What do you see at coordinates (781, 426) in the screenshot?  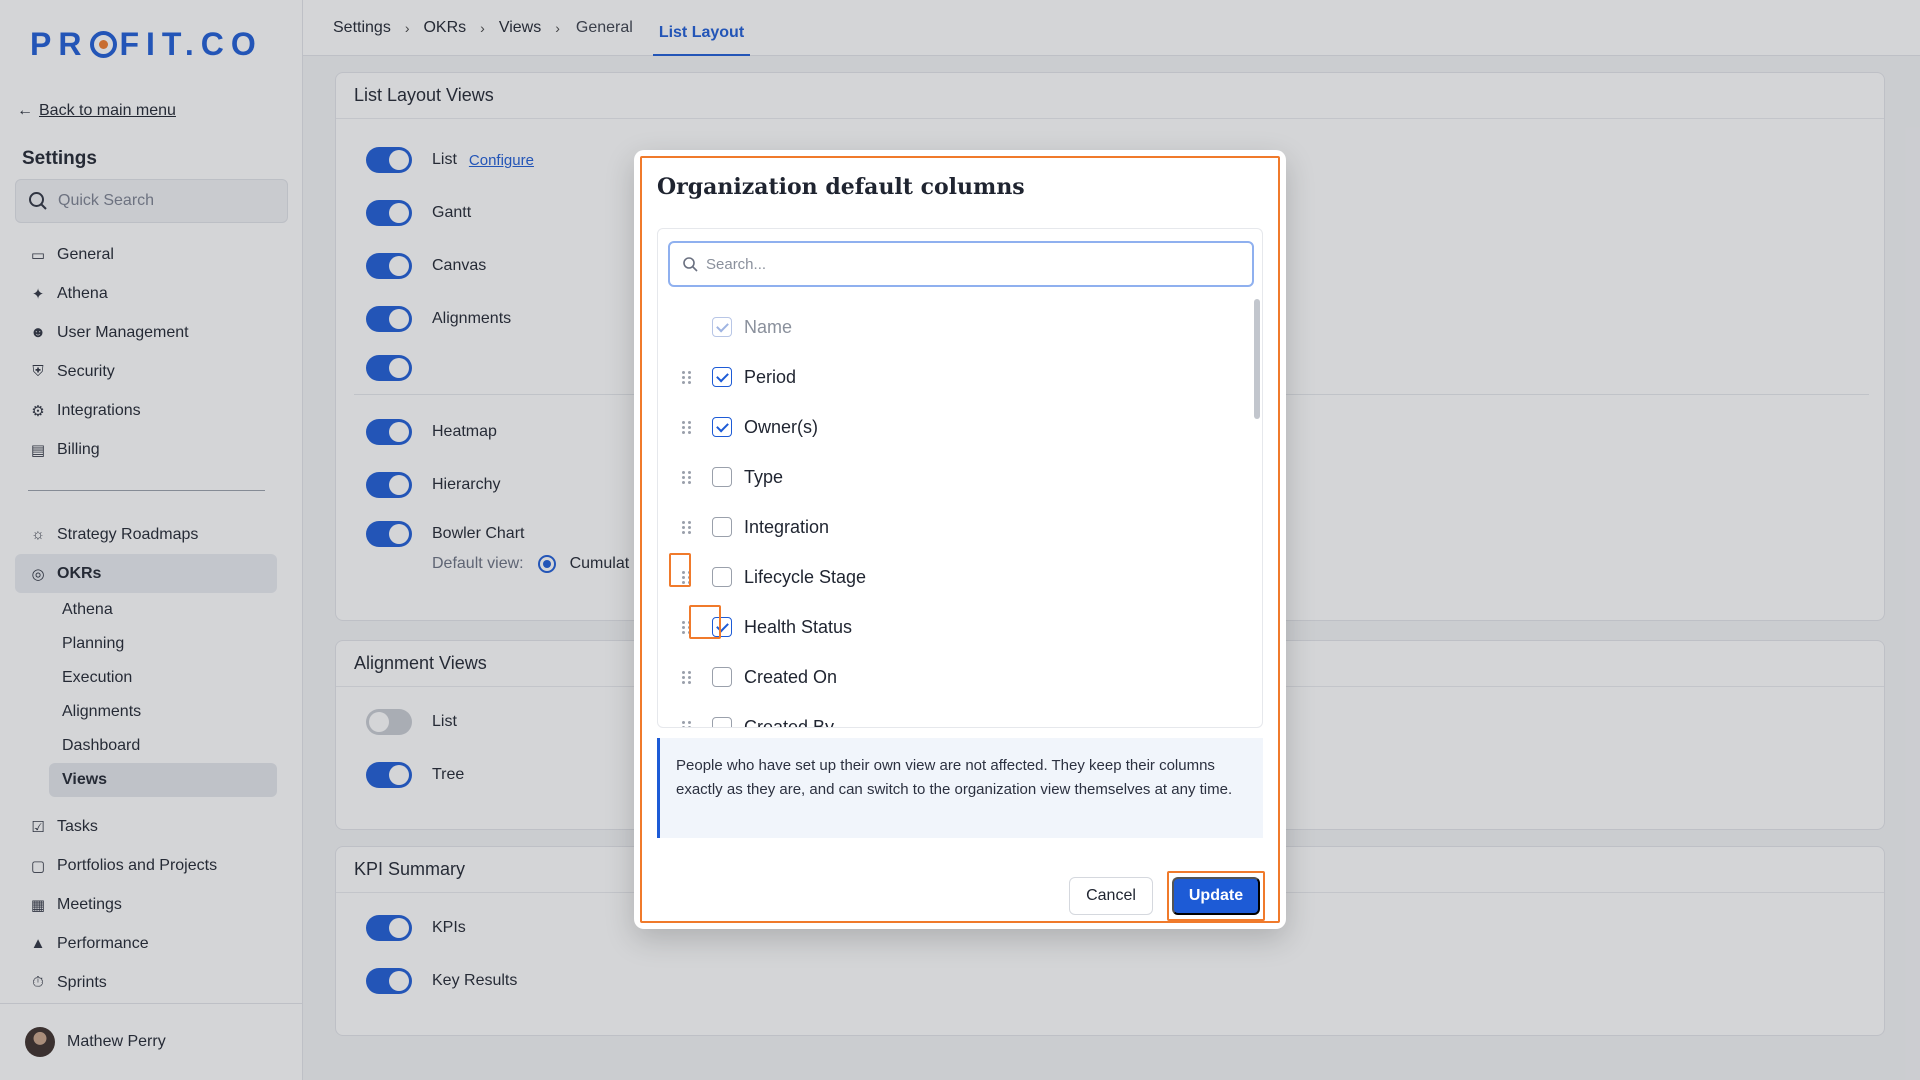 I see `column-label: Owner(s)` at bounding box center [781, 426].